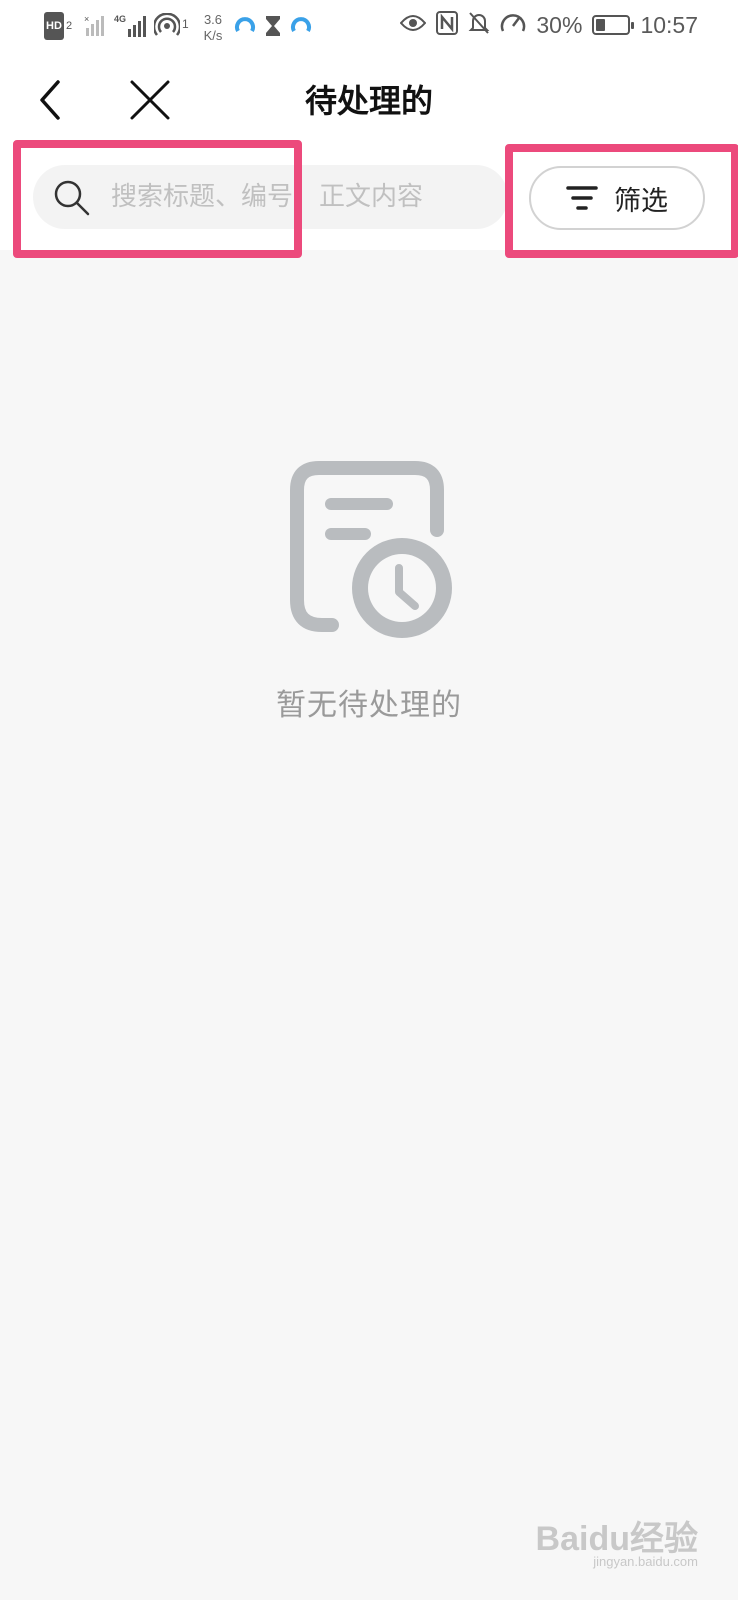 The height and width of the screenshot is (1600, 738). I want to click on app-icon, so click(245, 26).